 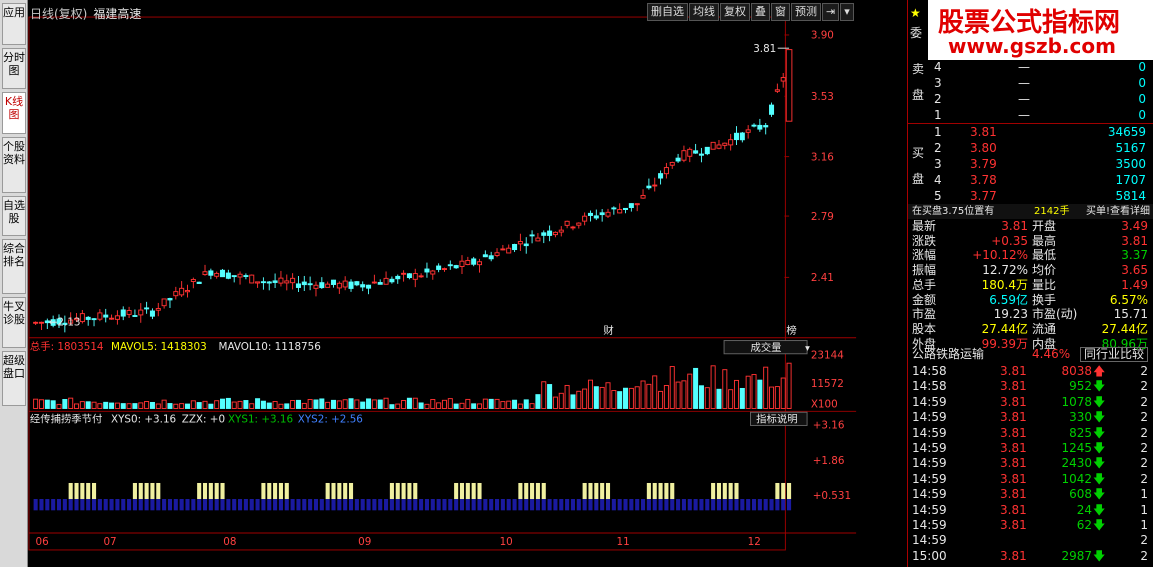 I want to click on indicator-help-label: 指标说明, so click(x=776, y=419).